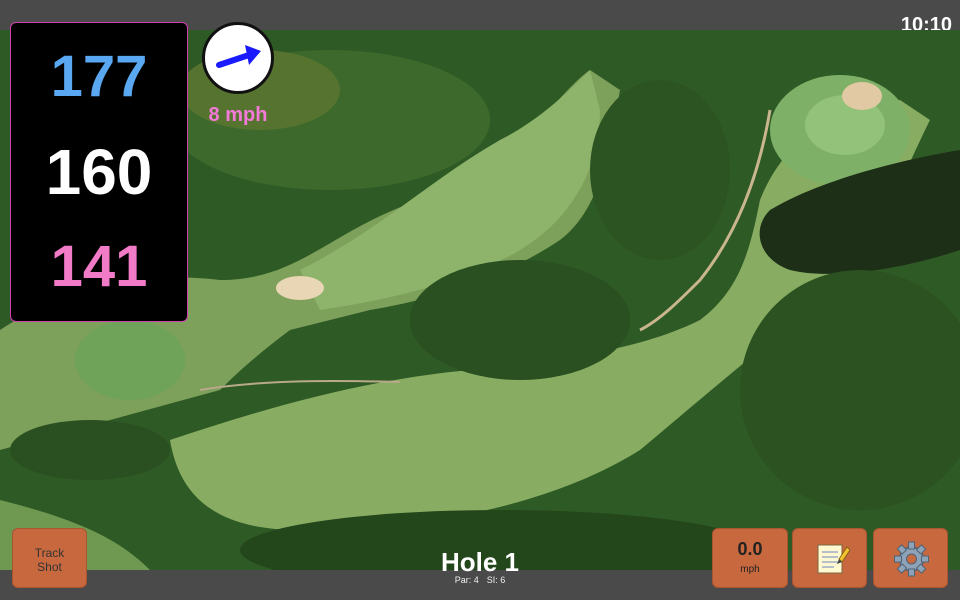 This screenshot has width=960, height=600. I want to click on speed-button: 0.0 mph, so click(750, 558).